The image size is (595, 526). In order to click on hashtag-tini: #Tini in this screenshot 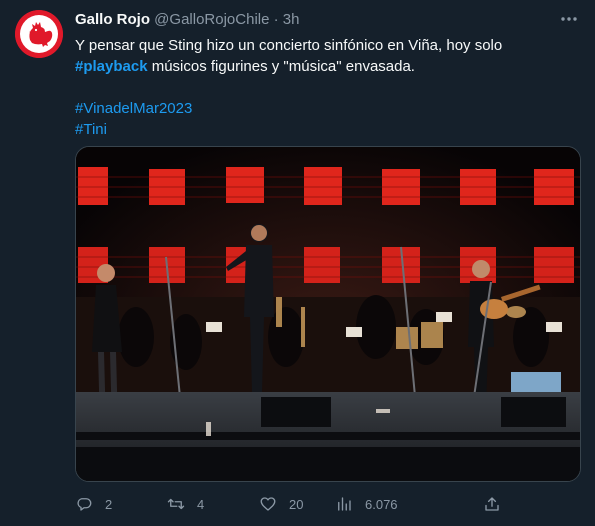, I will do `click(91, 129)`.